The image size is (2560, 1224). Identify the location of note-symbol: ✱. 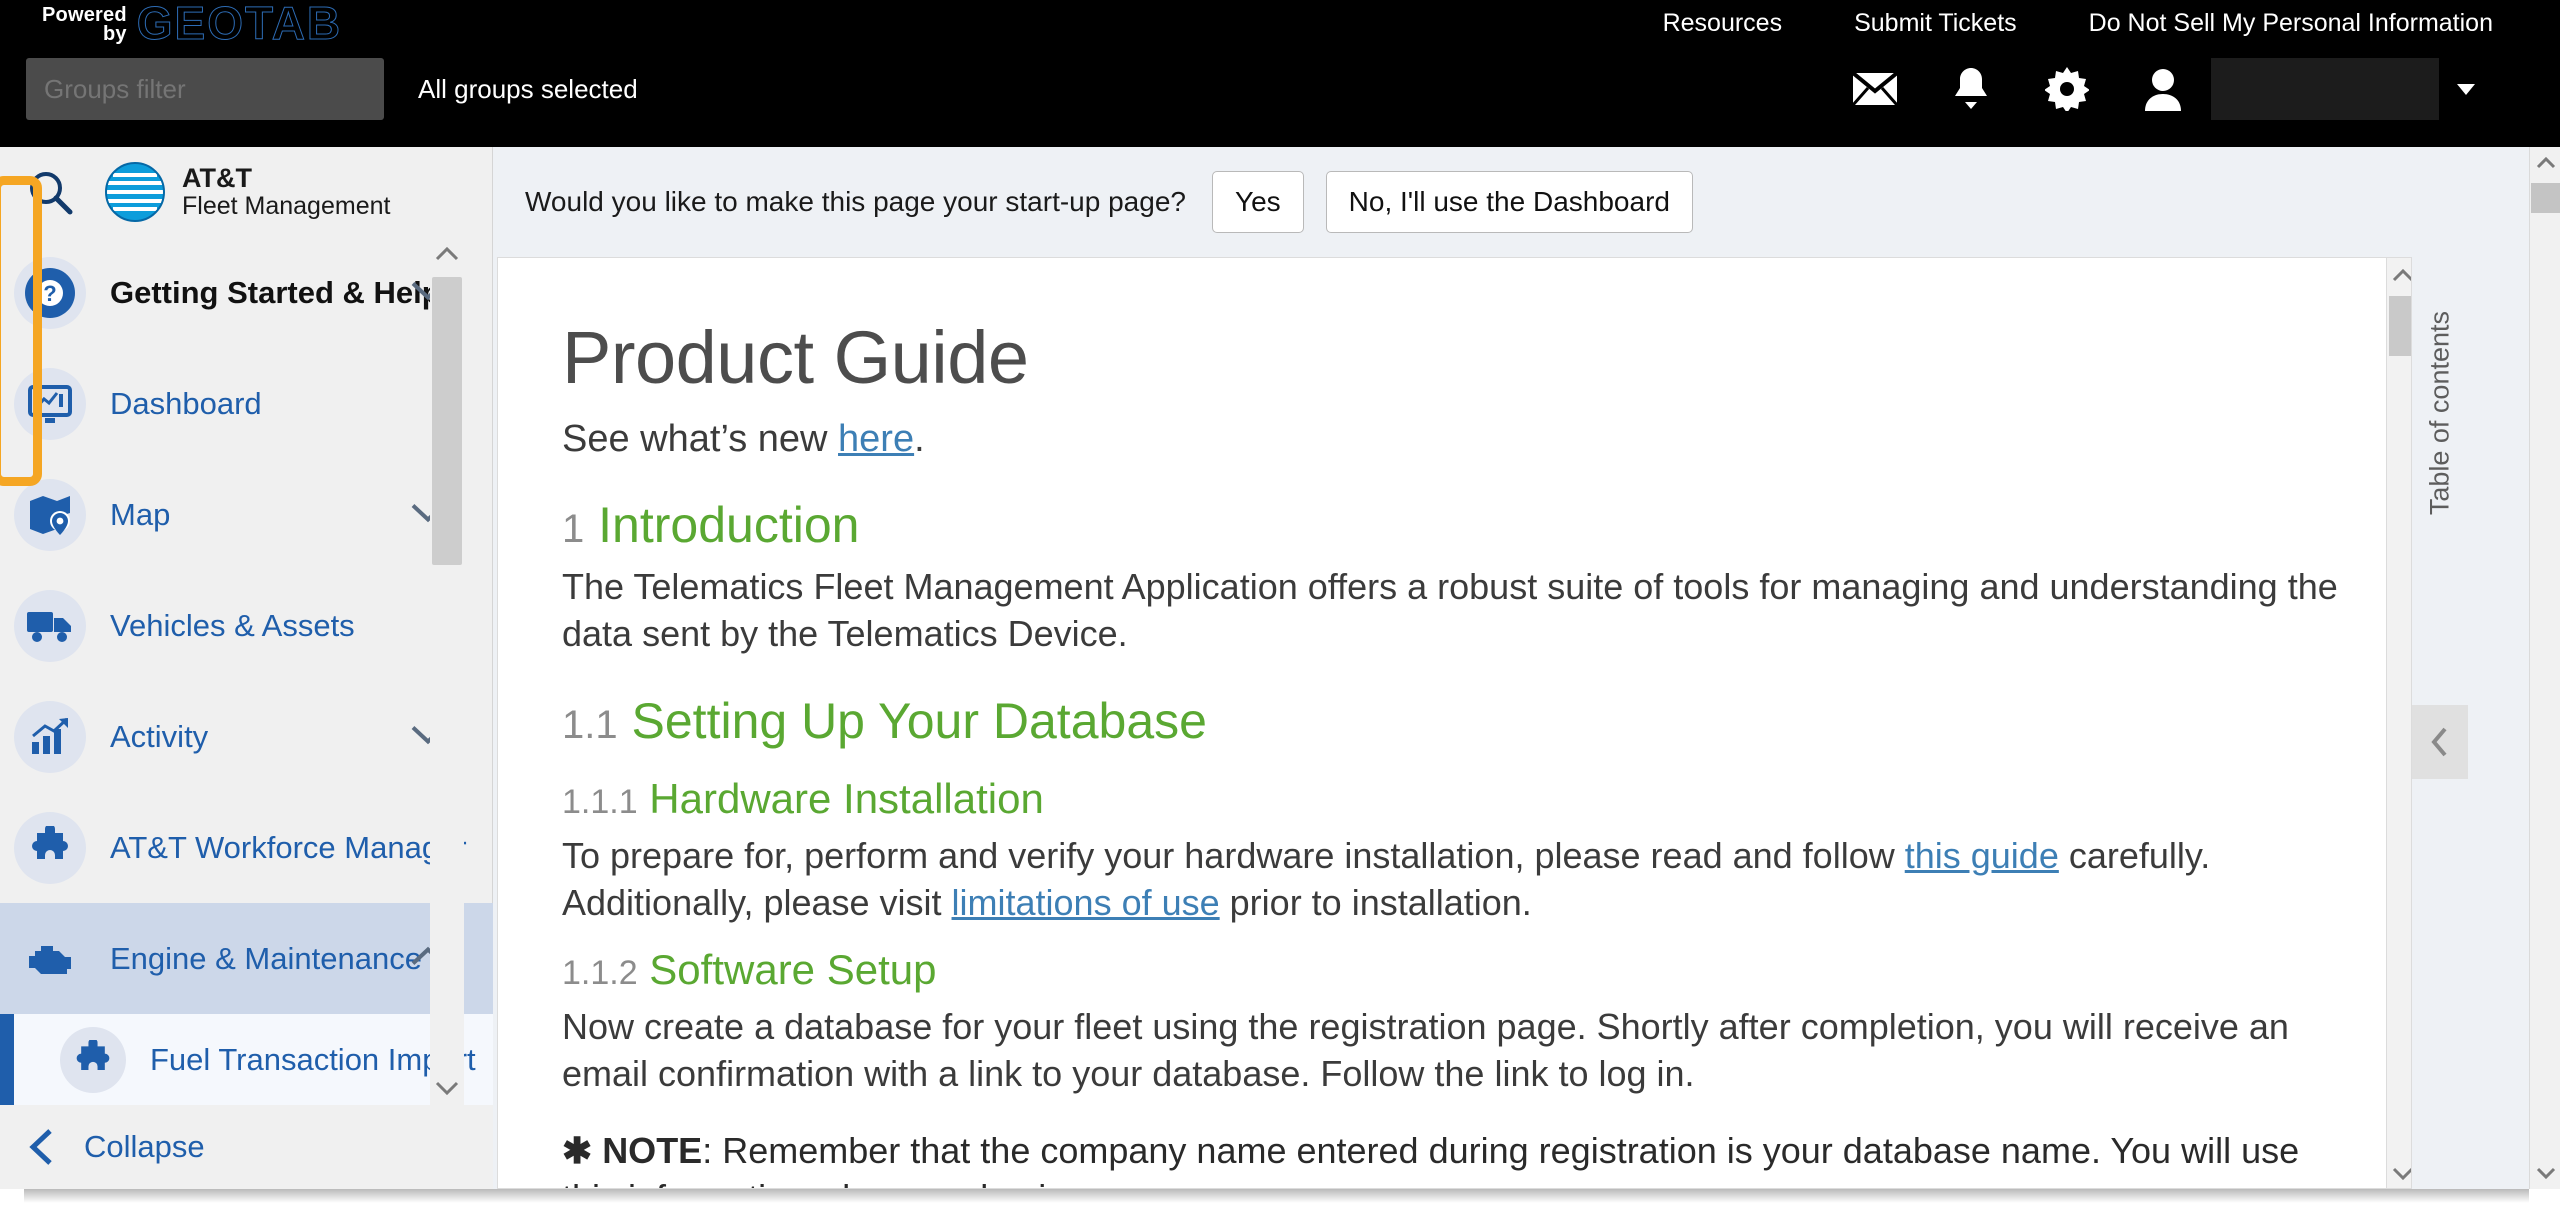
(577, 1150).